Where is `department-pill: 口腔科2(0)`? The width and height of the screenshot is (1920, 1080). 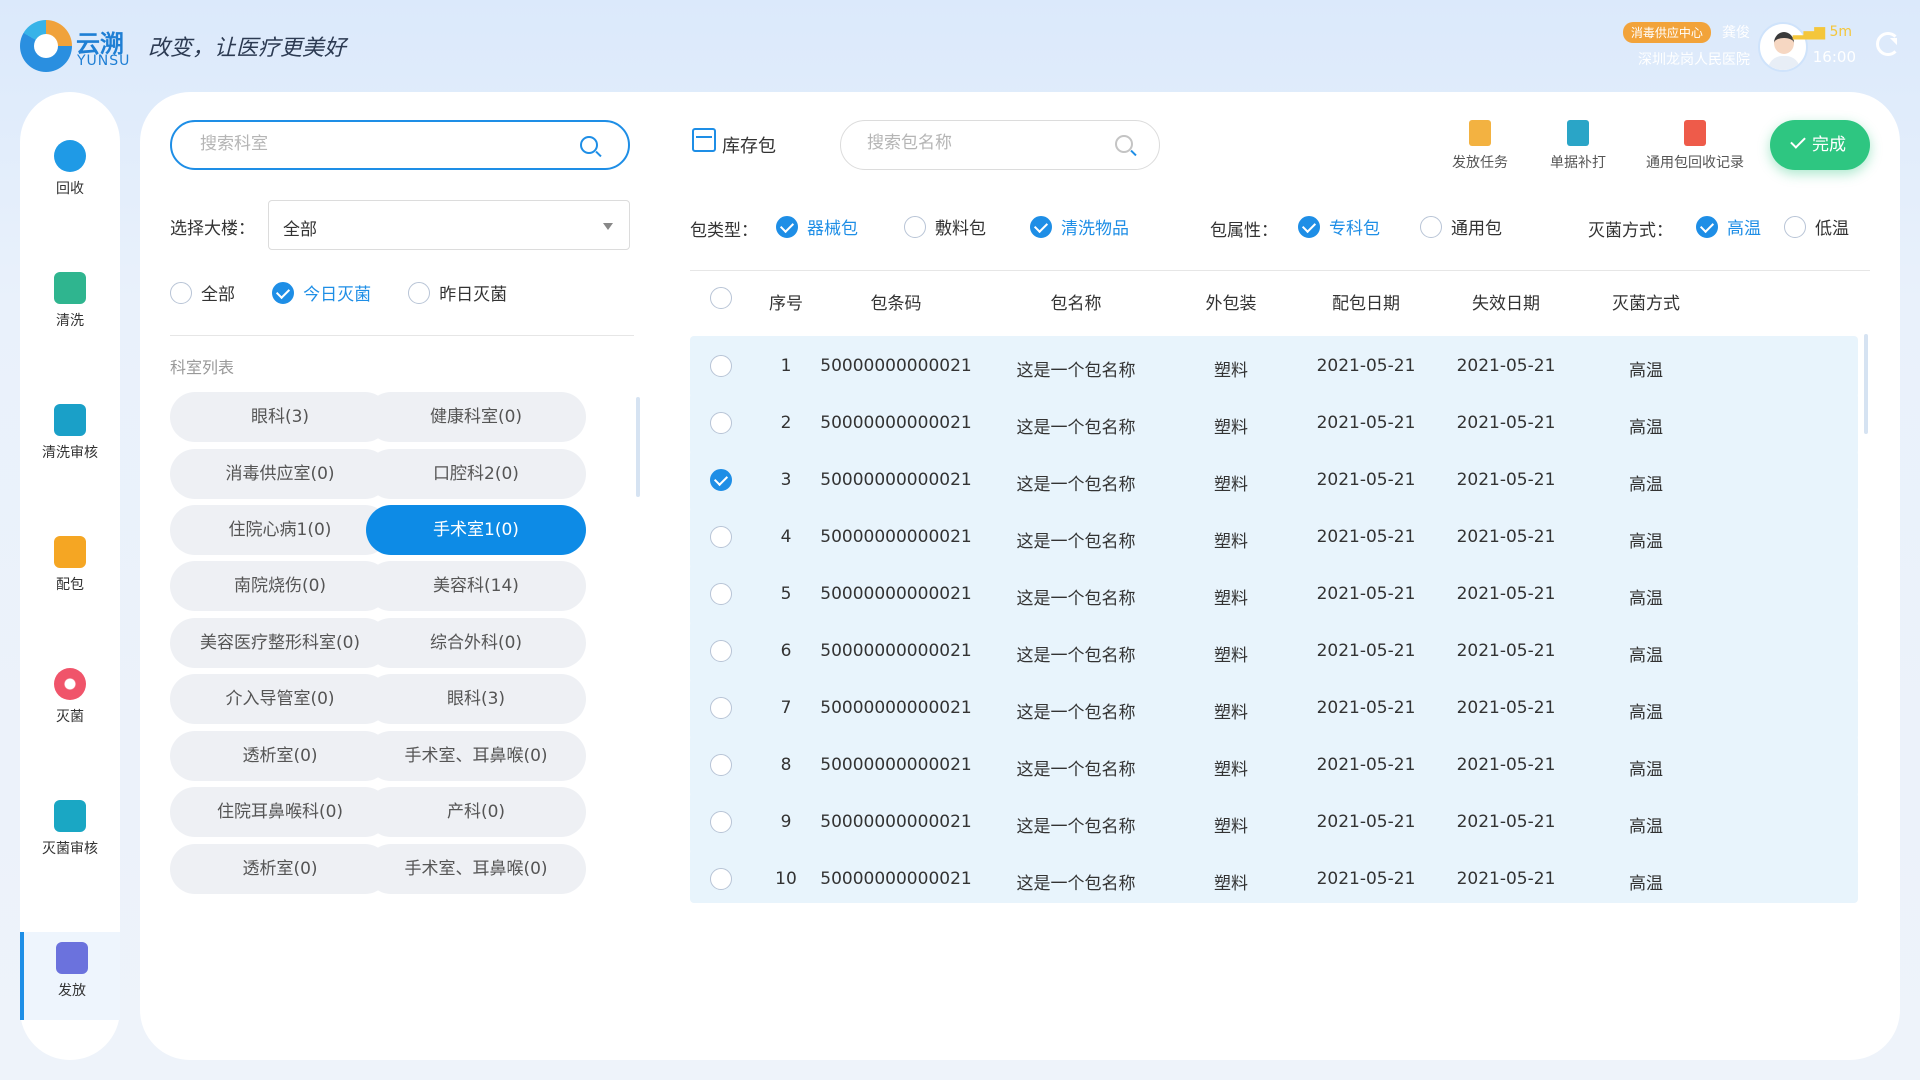
department-pill: 口腔科2(0) is located at coordinates (476, 474).